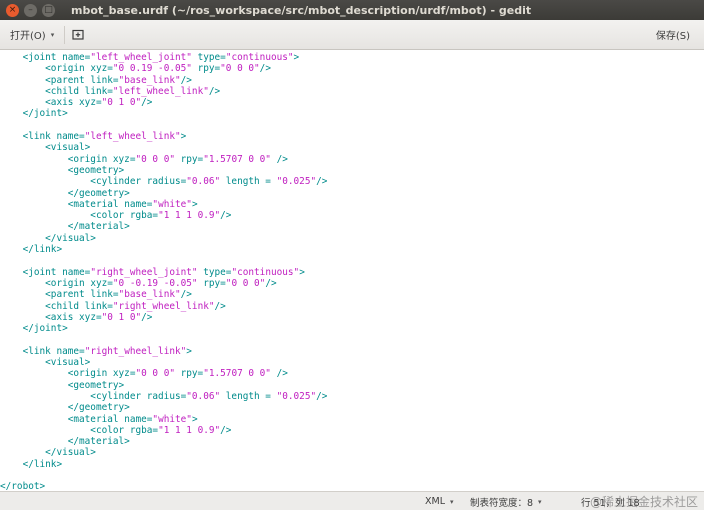  I want to click on code-line: <origin xyz="0 0.19 -0.05" rpy="0 0 0"/>, so click(352, 68).